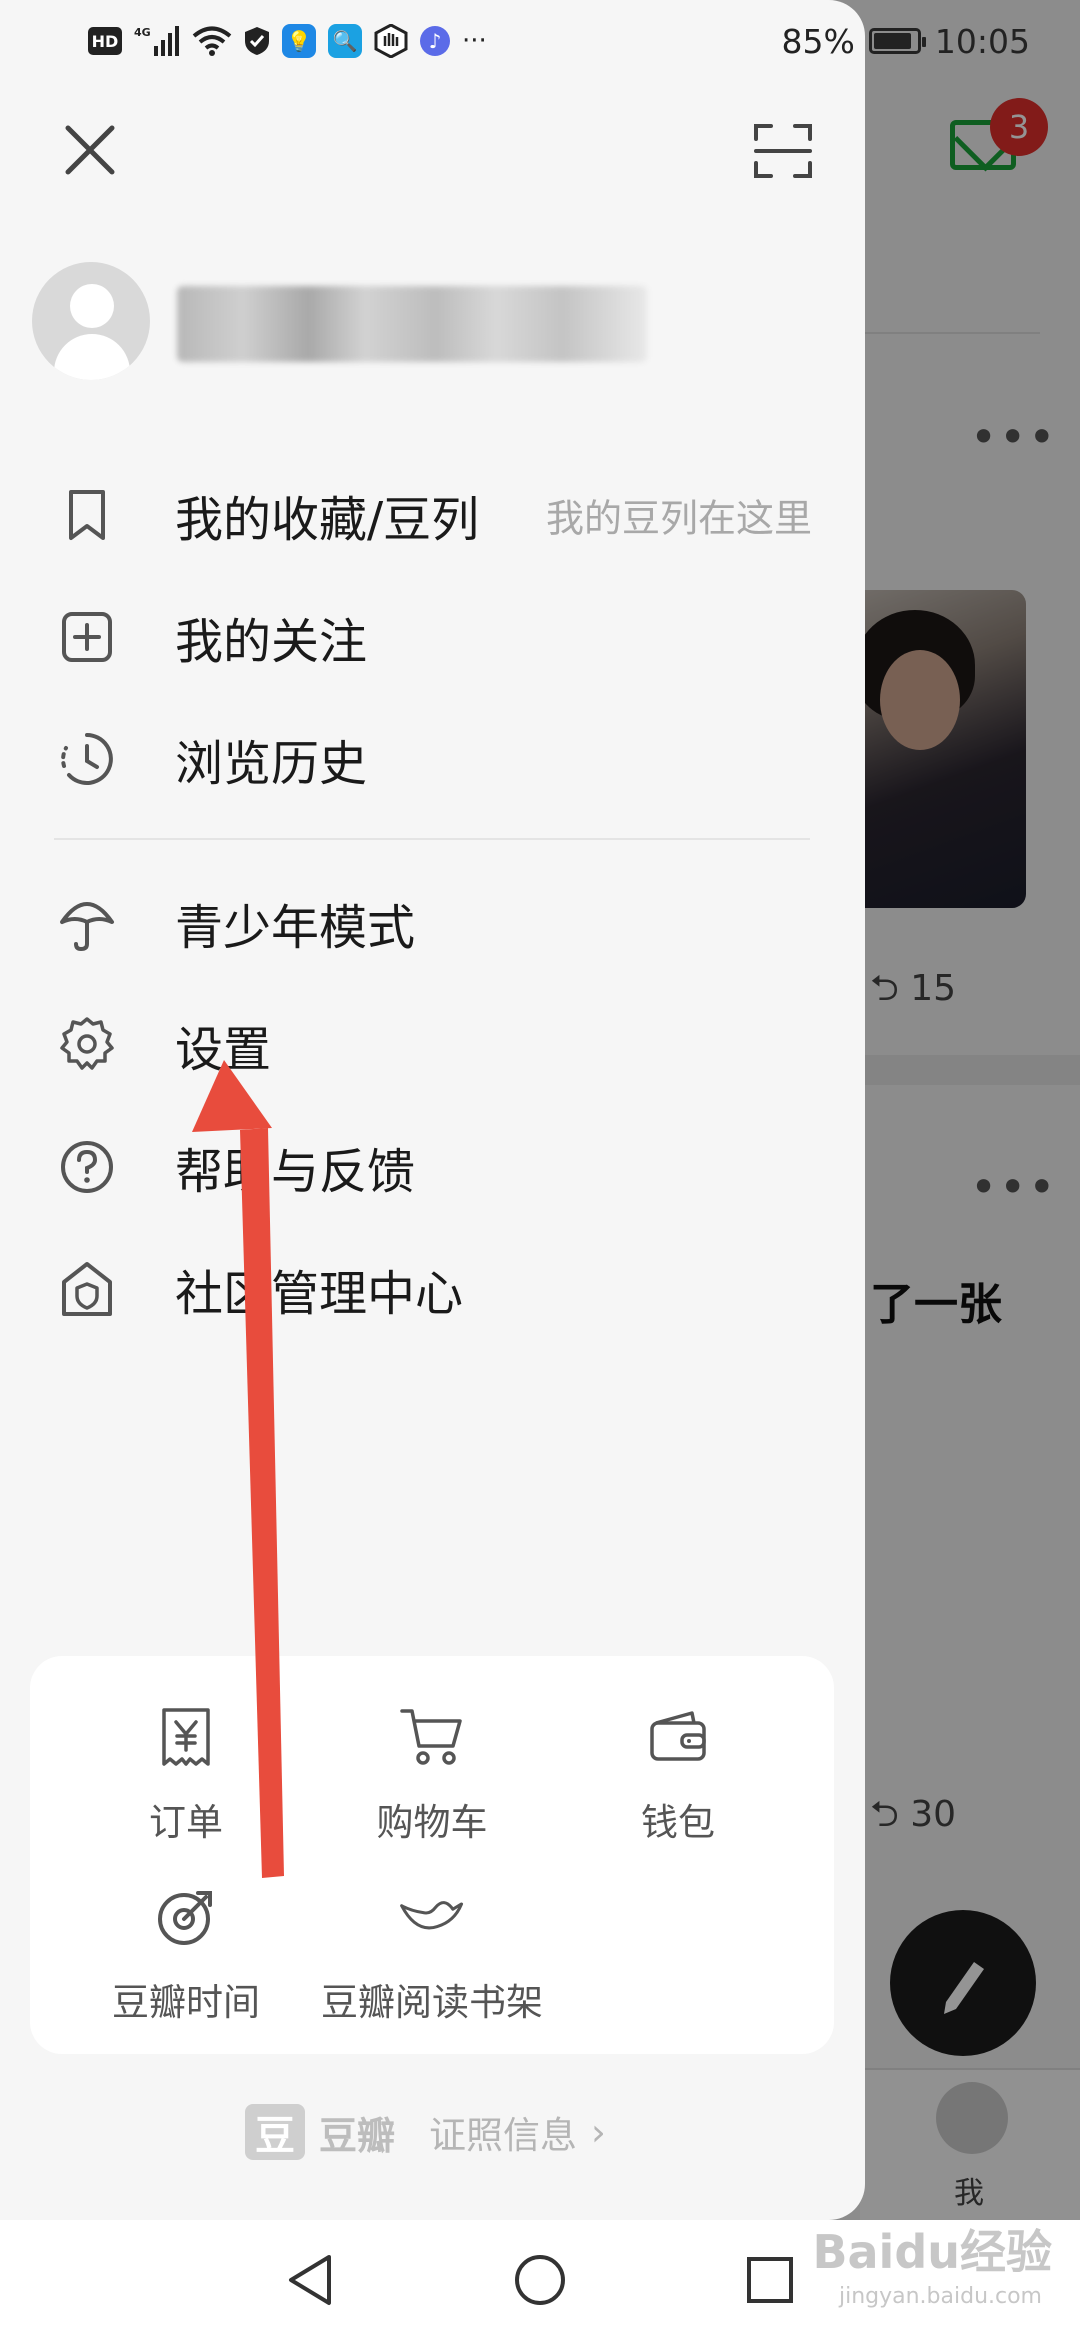 Image resolution: width=1080 pixels, height=2340 pixels. Describe the element at coordinates (432, 839) in the screenshot. I see `menu-divider` at that location.